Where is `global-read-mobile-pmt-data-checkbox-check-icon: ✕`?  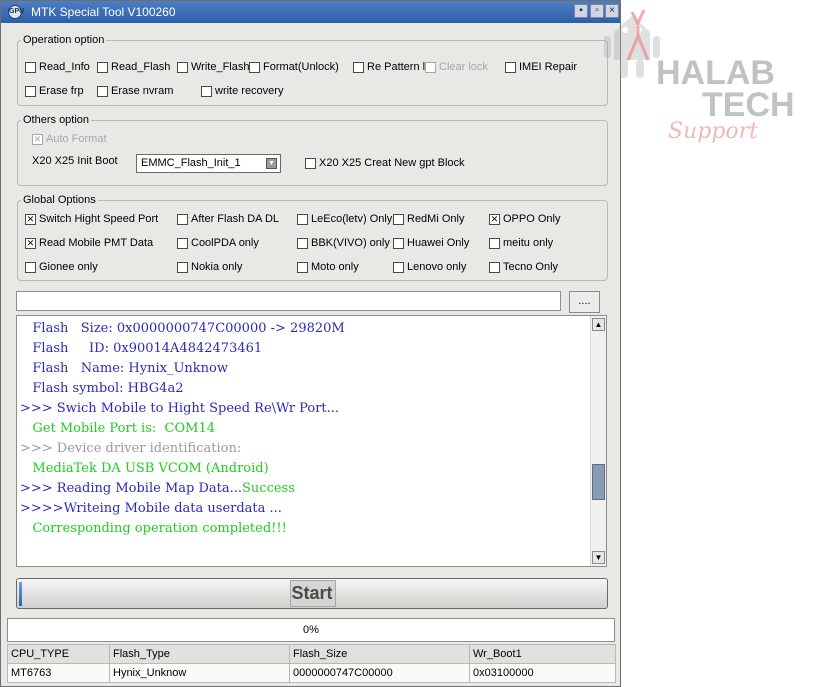
global-read-mobile-pmt-data-checkbox-check-icon: ✕ is located at coordinates (30, 243).